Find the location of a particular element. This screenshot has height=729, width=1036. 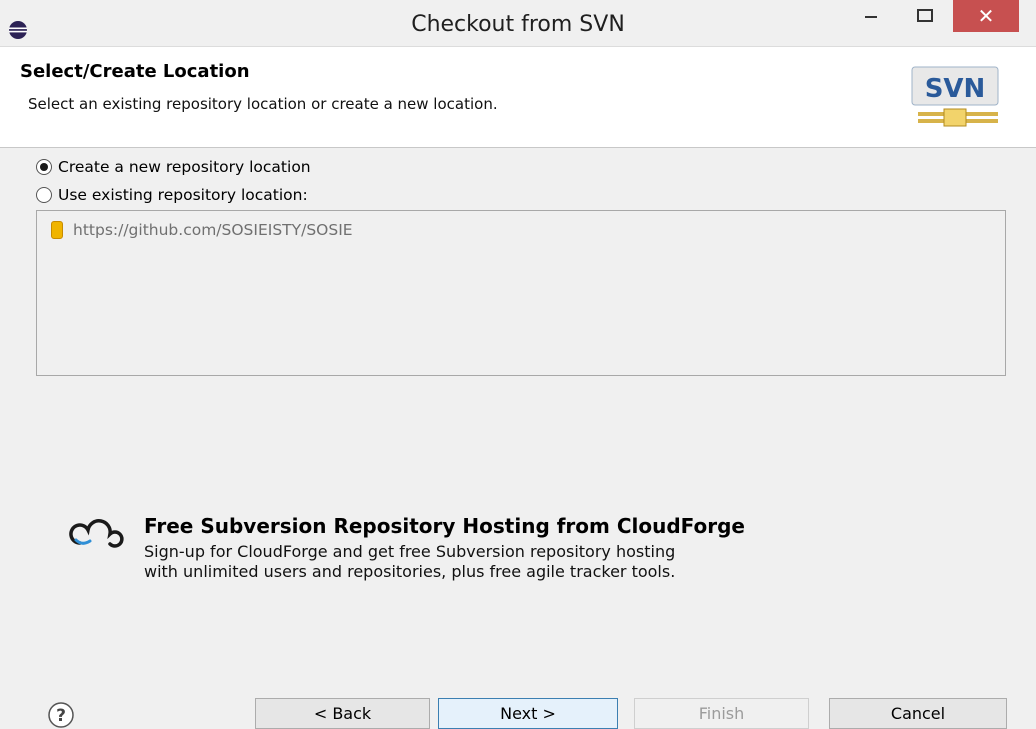

use-existing-location-option: Use existing repository location: is located at coordinates (172, 195).